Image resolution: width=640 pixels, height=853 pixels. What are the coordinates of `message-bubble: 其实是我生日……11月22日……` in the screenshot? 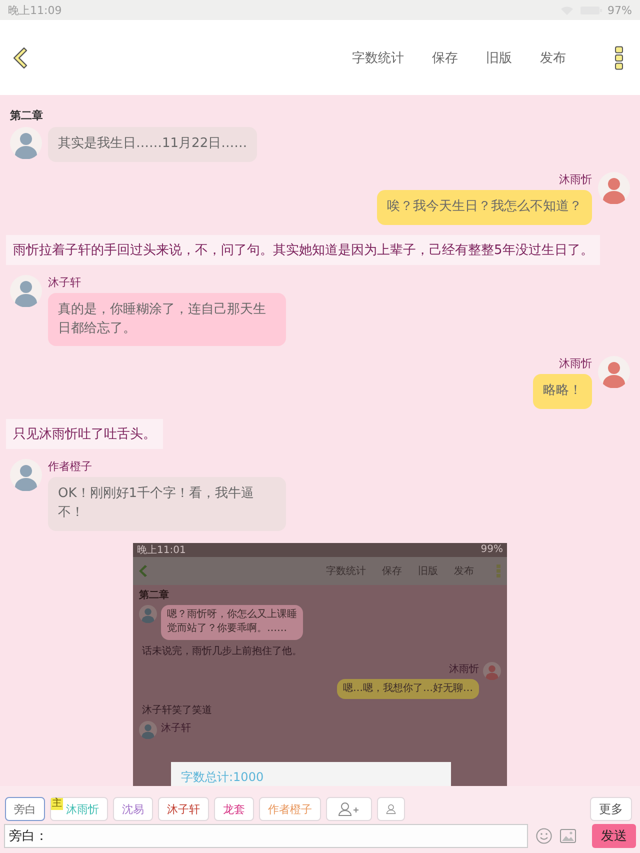 It's located at (153, 144).